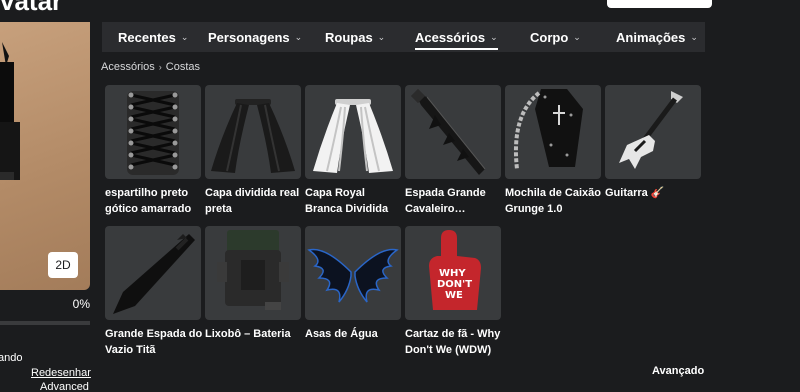 Image resolution: width=800 pixels, height=392 pixels. I want to click on breadcrumb: Acessórios › Costas, so click(150, 67).